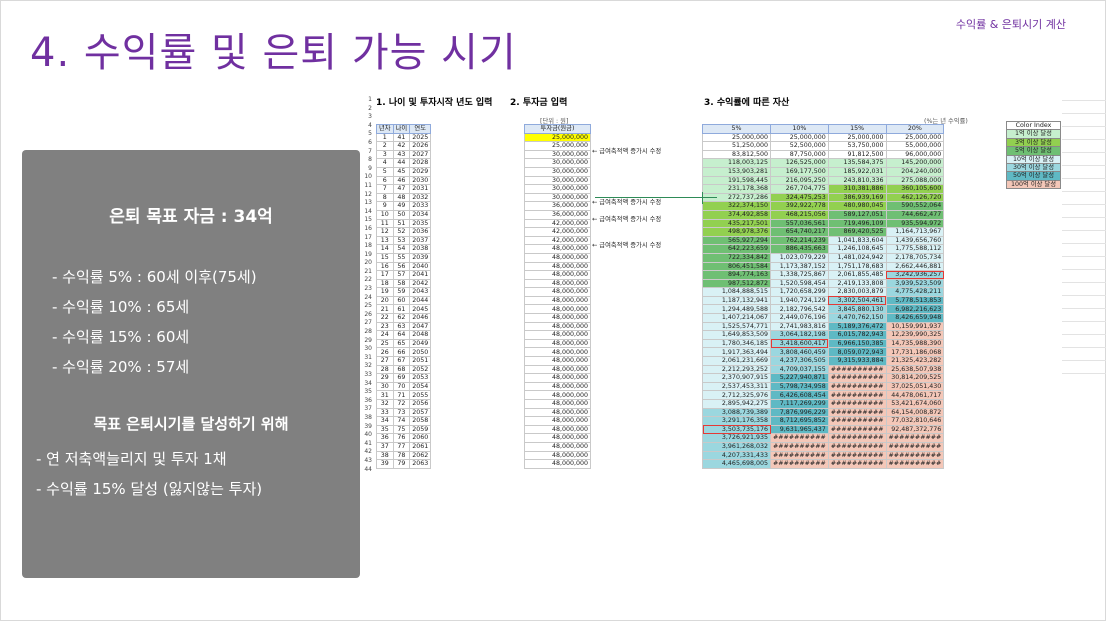 The height and width of the screenshot is (621, 1106). I want to click on cell: 744,662,477, so click(915, 214).